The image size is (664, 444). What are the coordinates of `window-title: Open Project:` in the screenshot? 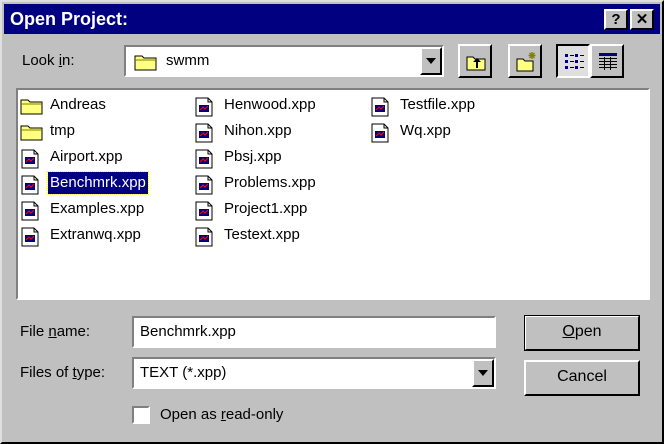 It's located at (69, 19).